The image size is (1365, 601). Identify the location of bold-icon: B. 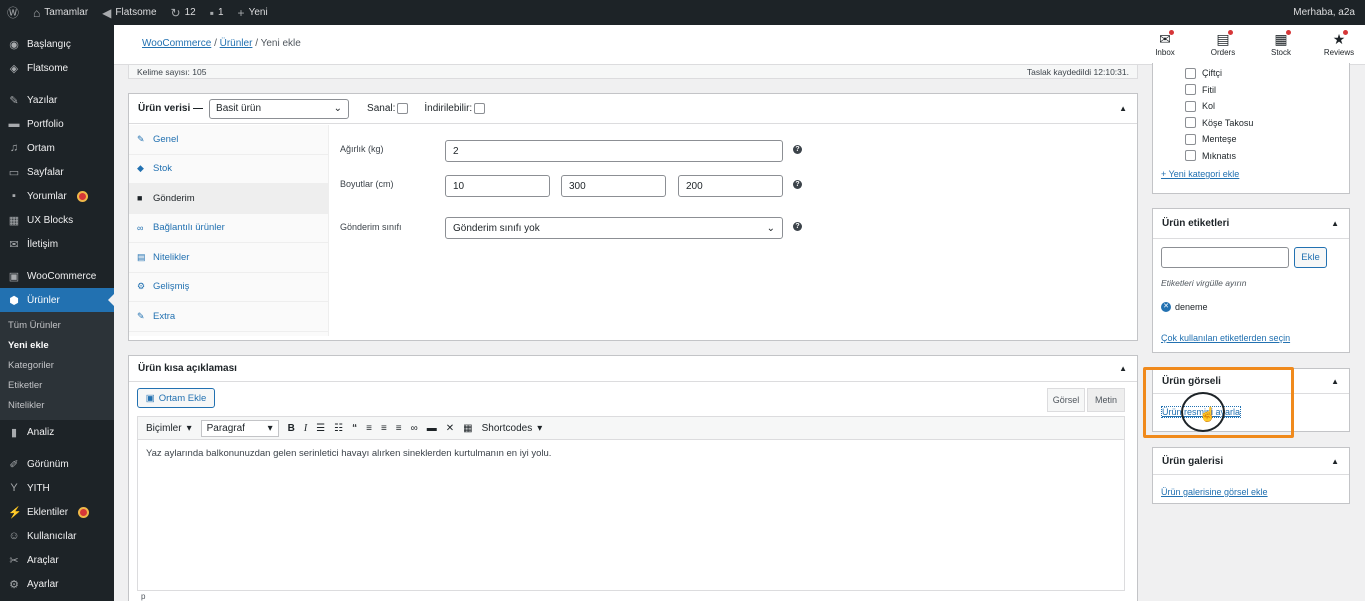
(291, 428).